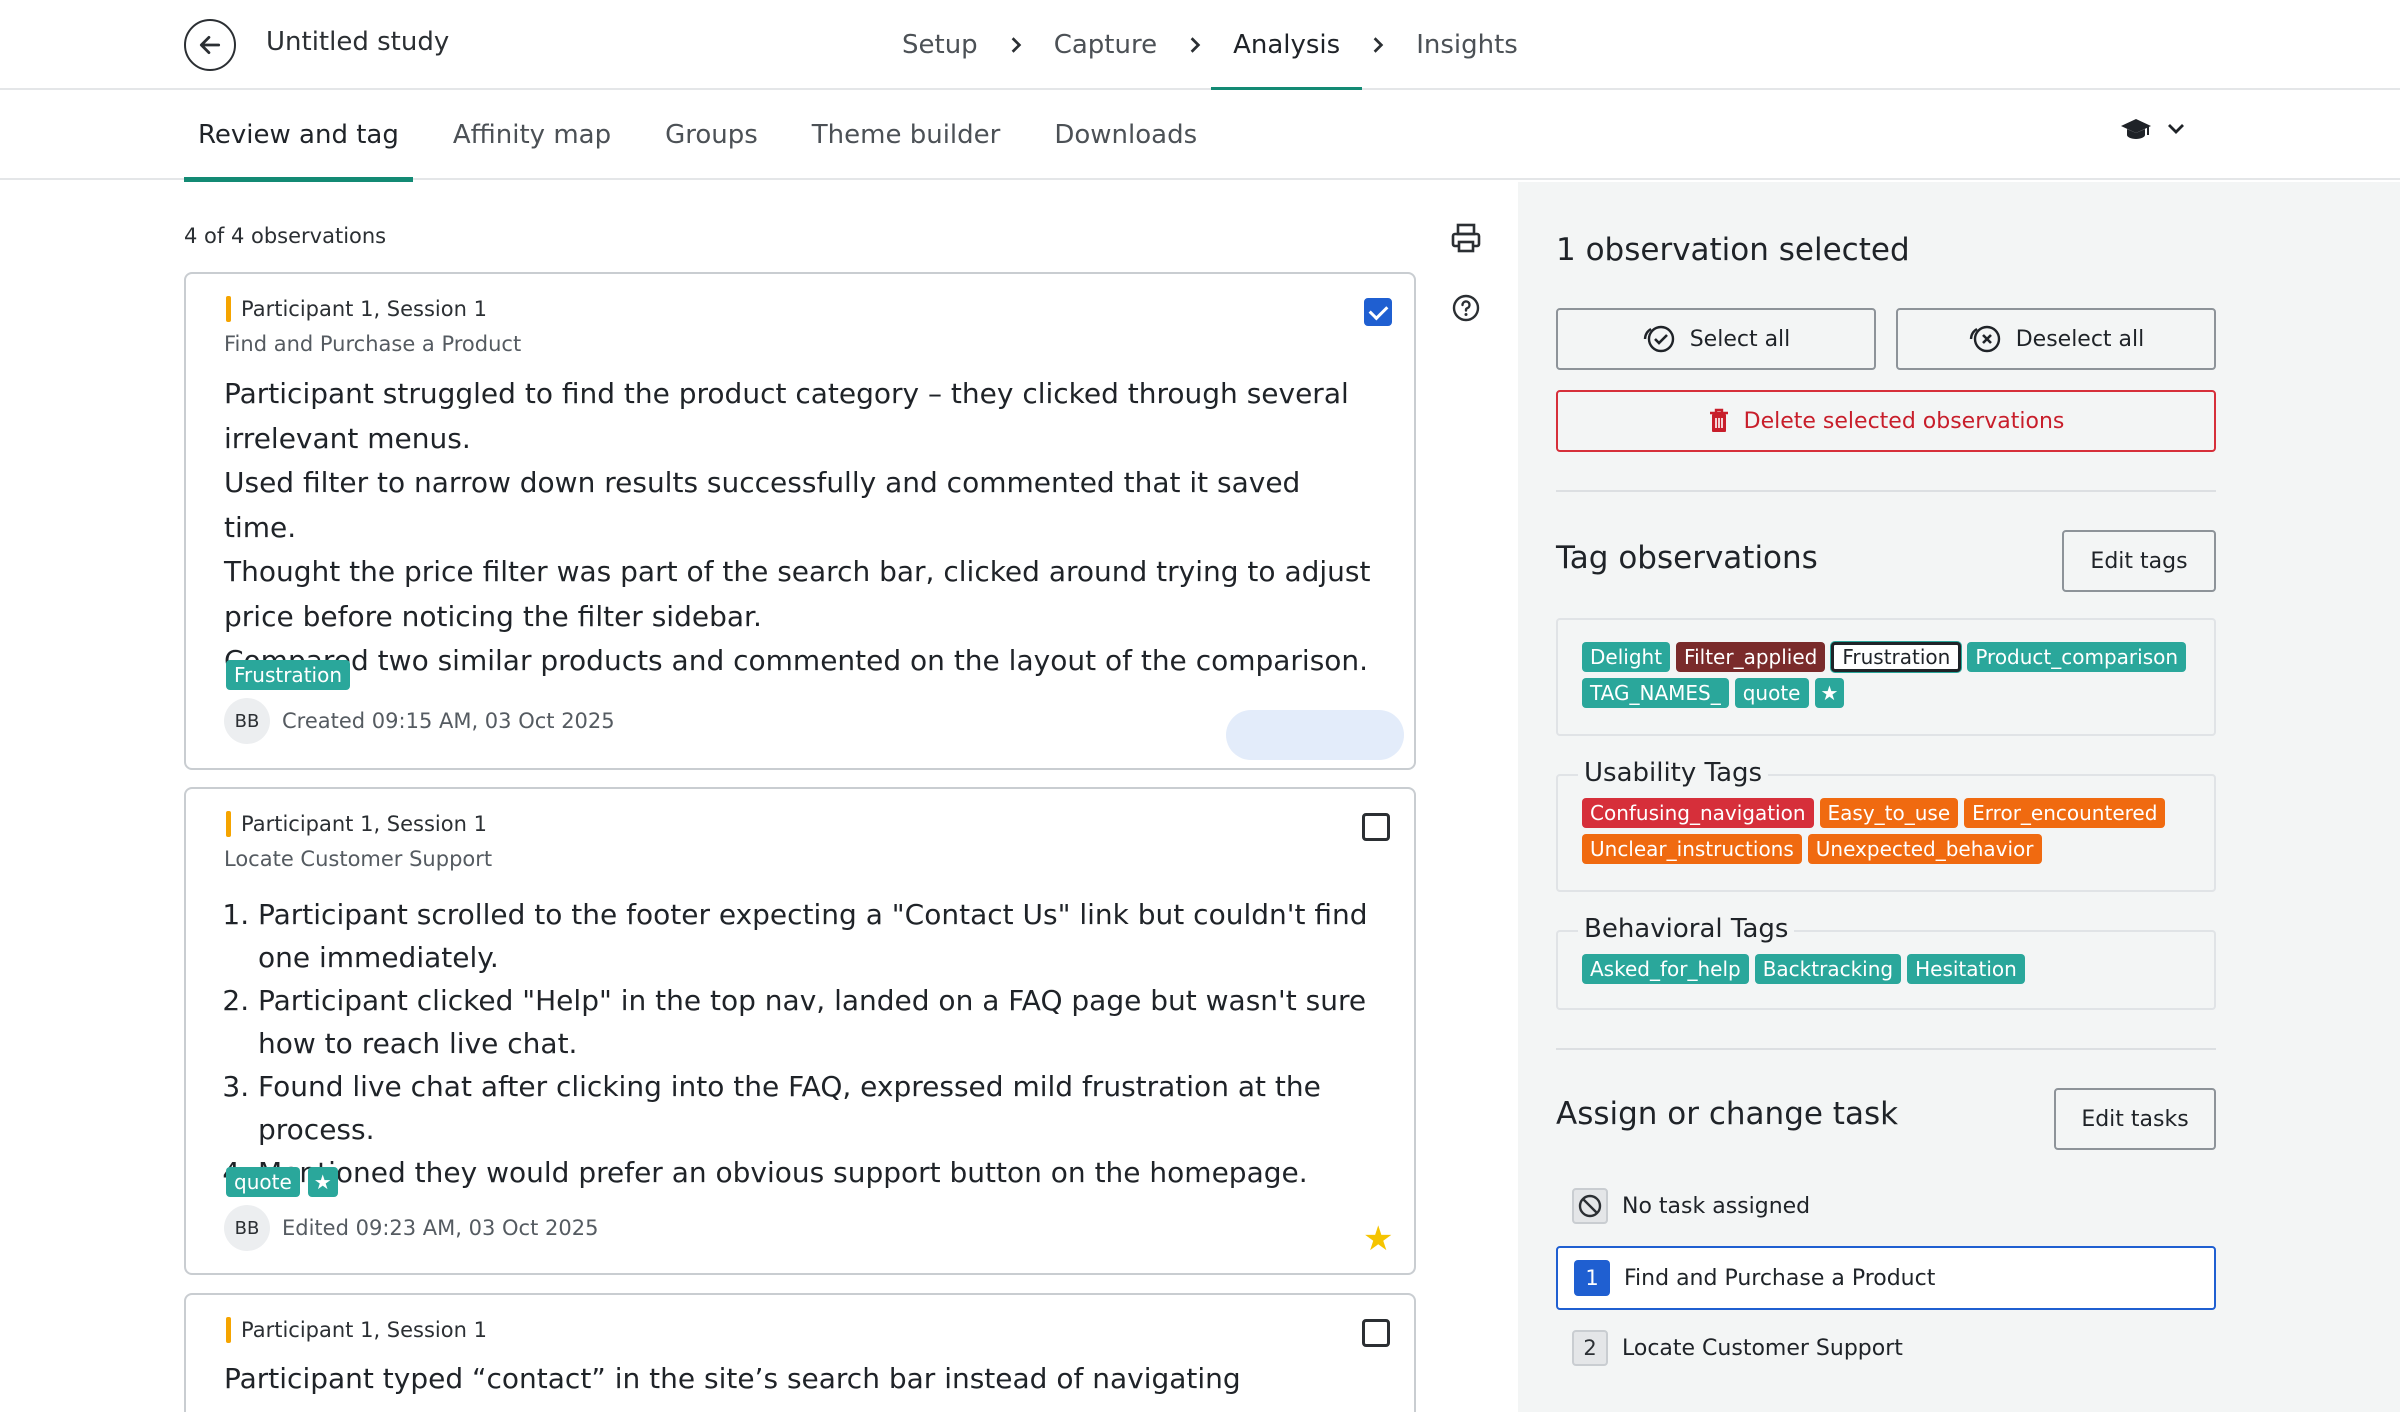 The image size is (2400, 1412). Describe the element at coordinates (2077, 657) in the screenshot. I see `tag-chip-product-comparison: Product_comparison` at that location.